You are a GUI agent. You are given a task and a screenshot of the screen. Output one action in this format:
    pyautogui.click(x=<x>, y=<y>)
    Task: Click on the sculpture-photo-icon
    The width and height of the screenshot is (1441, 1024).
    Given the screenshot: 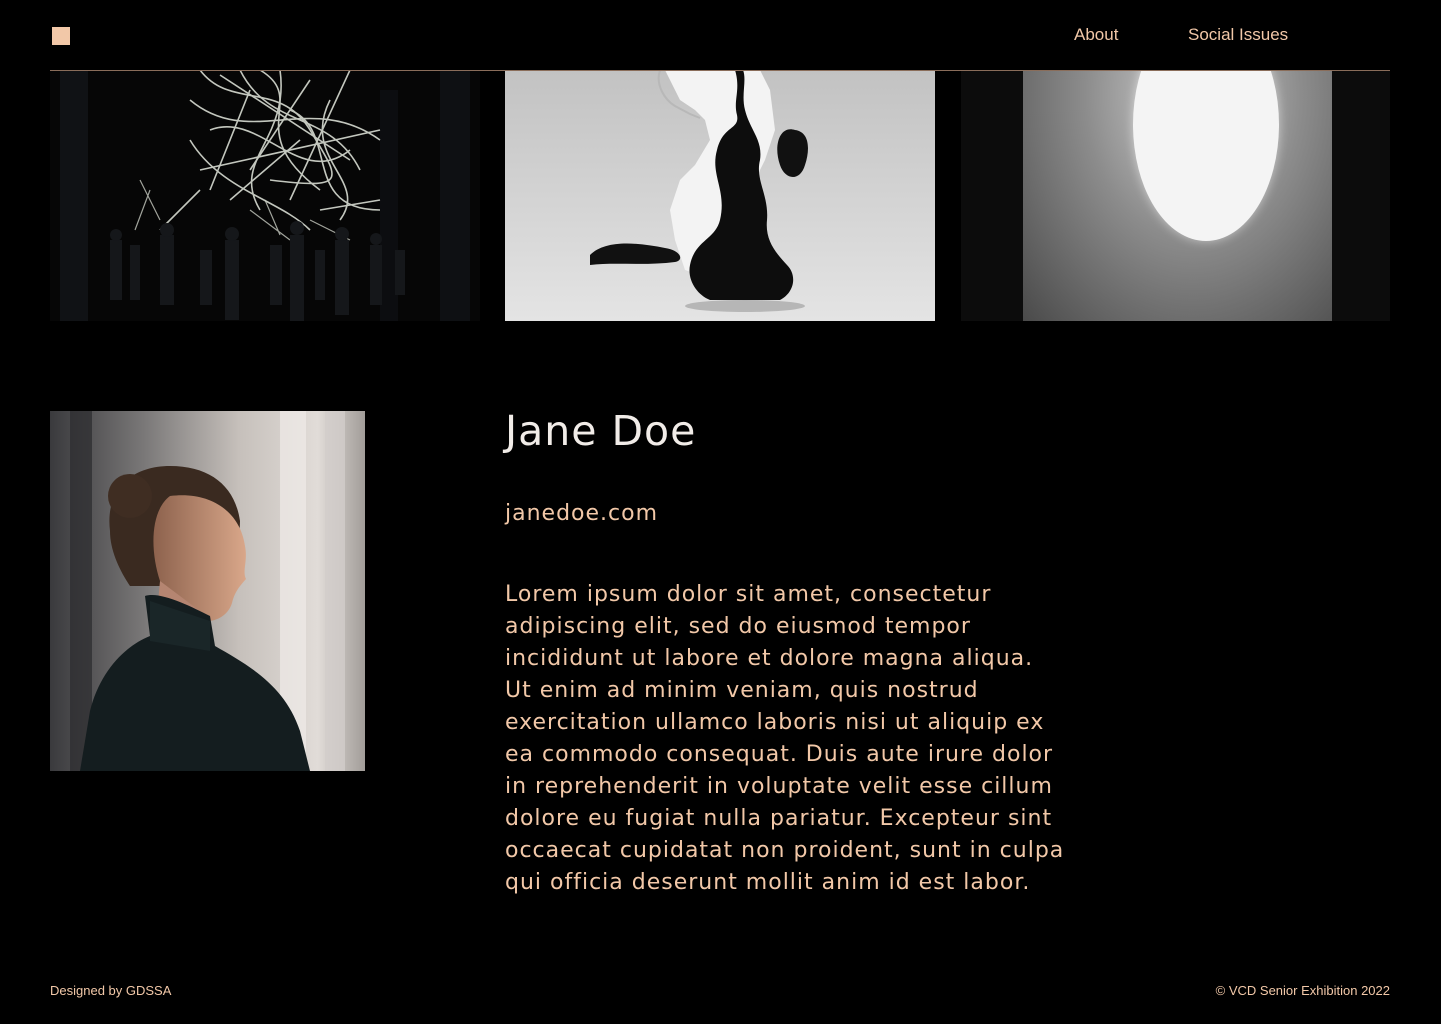 What is the action you would take?
    pyautogui.click(x=720, y=195)
    